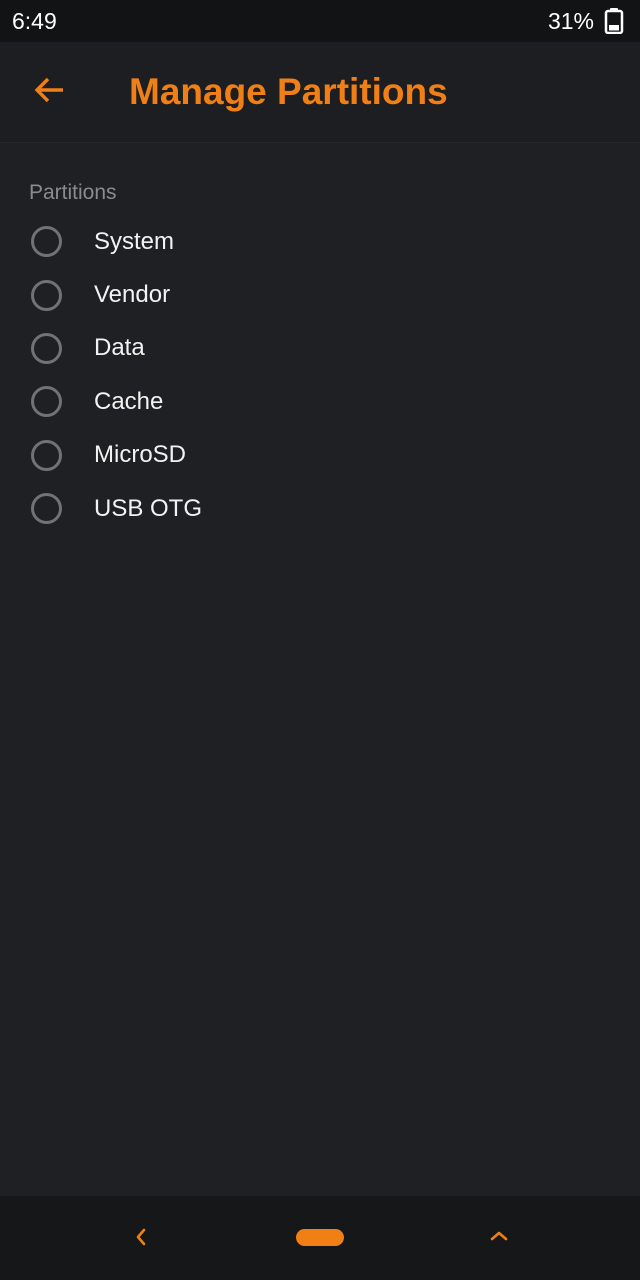 The height and width of the screenshot is (1280, 640). I want to click on option-microsd: MicroSD, so click(320, 455).